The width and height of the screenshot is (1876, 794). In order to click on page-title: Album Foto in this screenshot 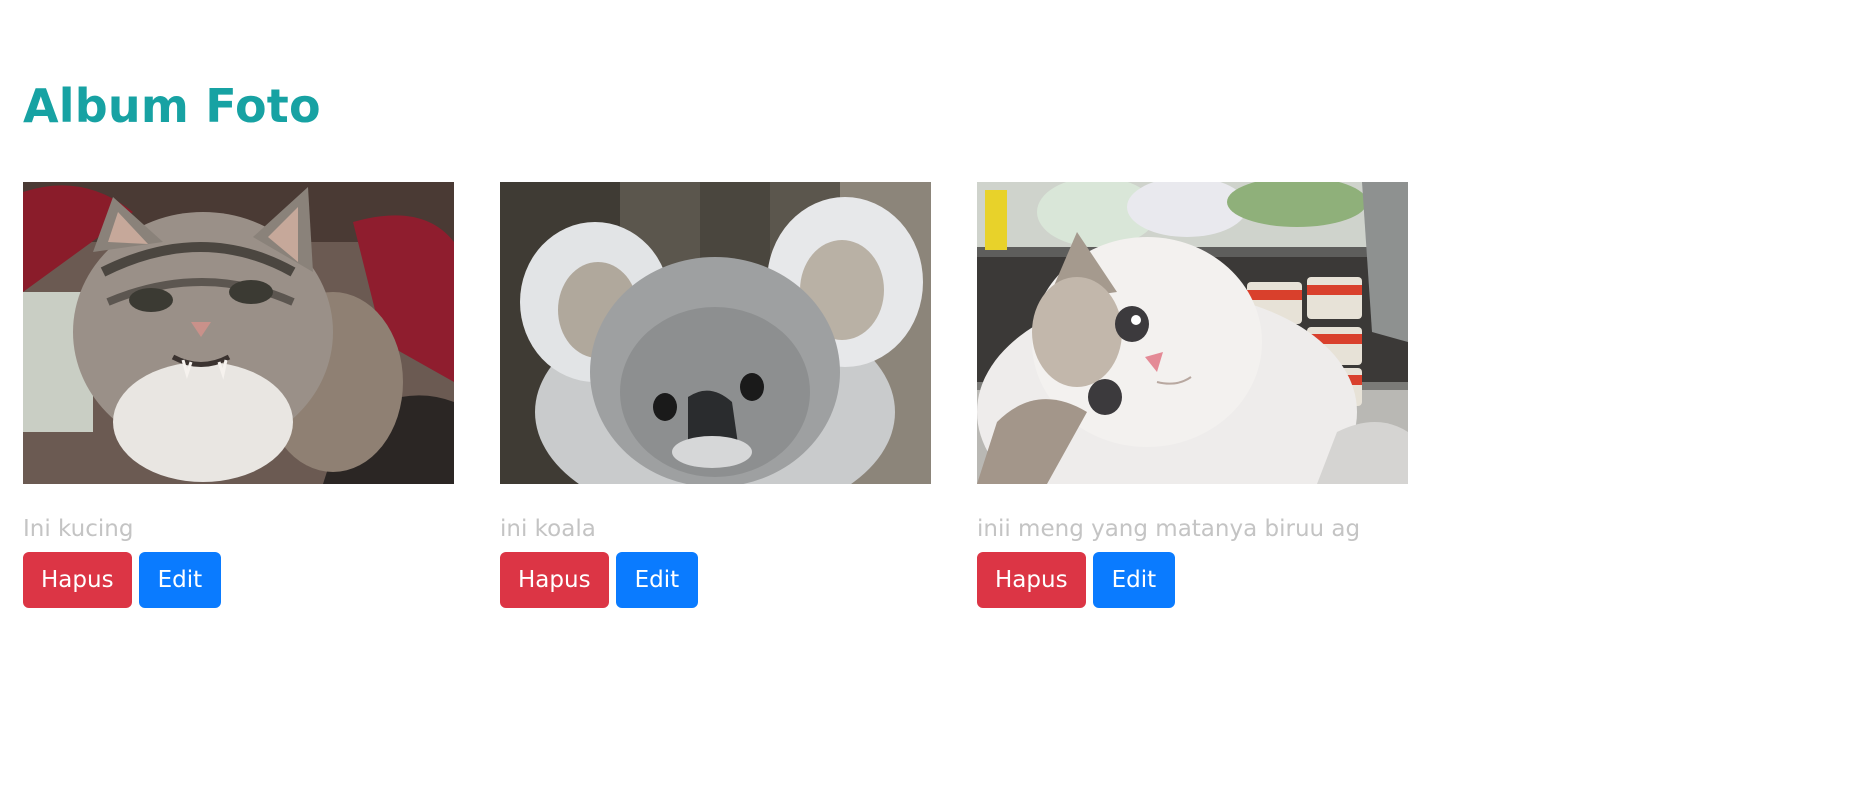, I will do `click(172, 106)`.